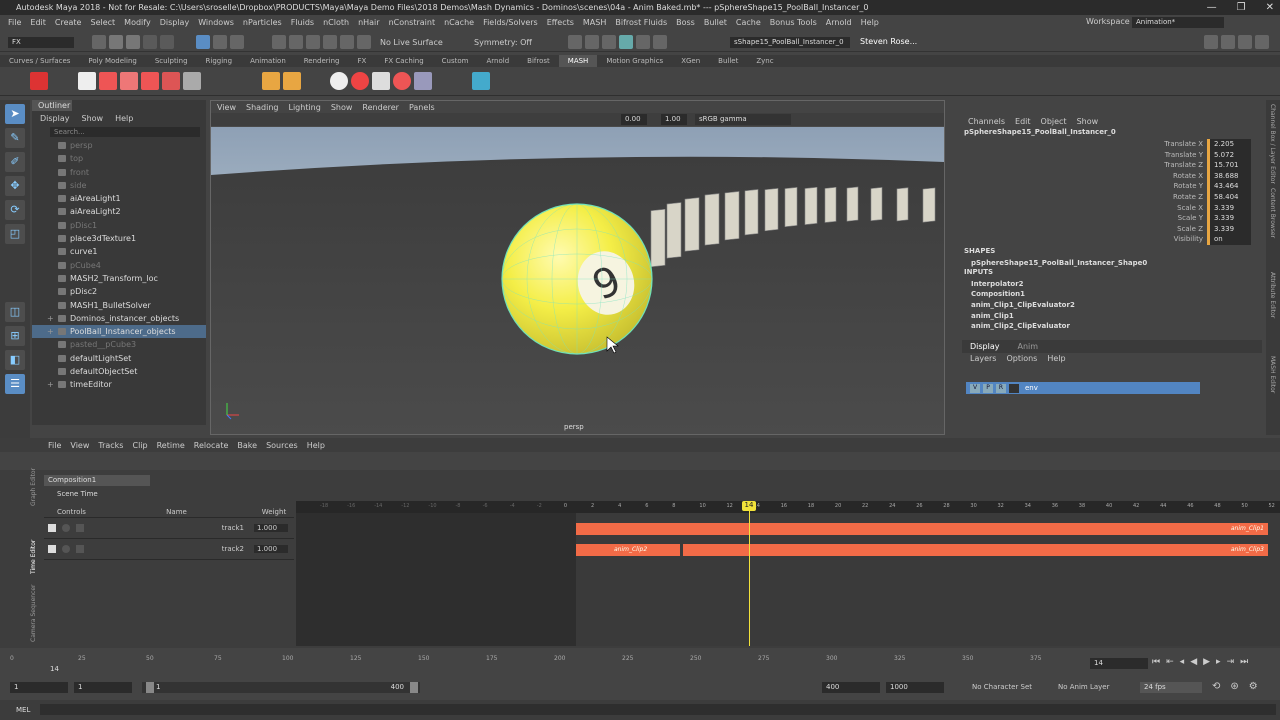  What do you see at coordinates (985, 346) in the screenshot?
I see `layer-tab-display: Display` at bounding box center [985, 346].